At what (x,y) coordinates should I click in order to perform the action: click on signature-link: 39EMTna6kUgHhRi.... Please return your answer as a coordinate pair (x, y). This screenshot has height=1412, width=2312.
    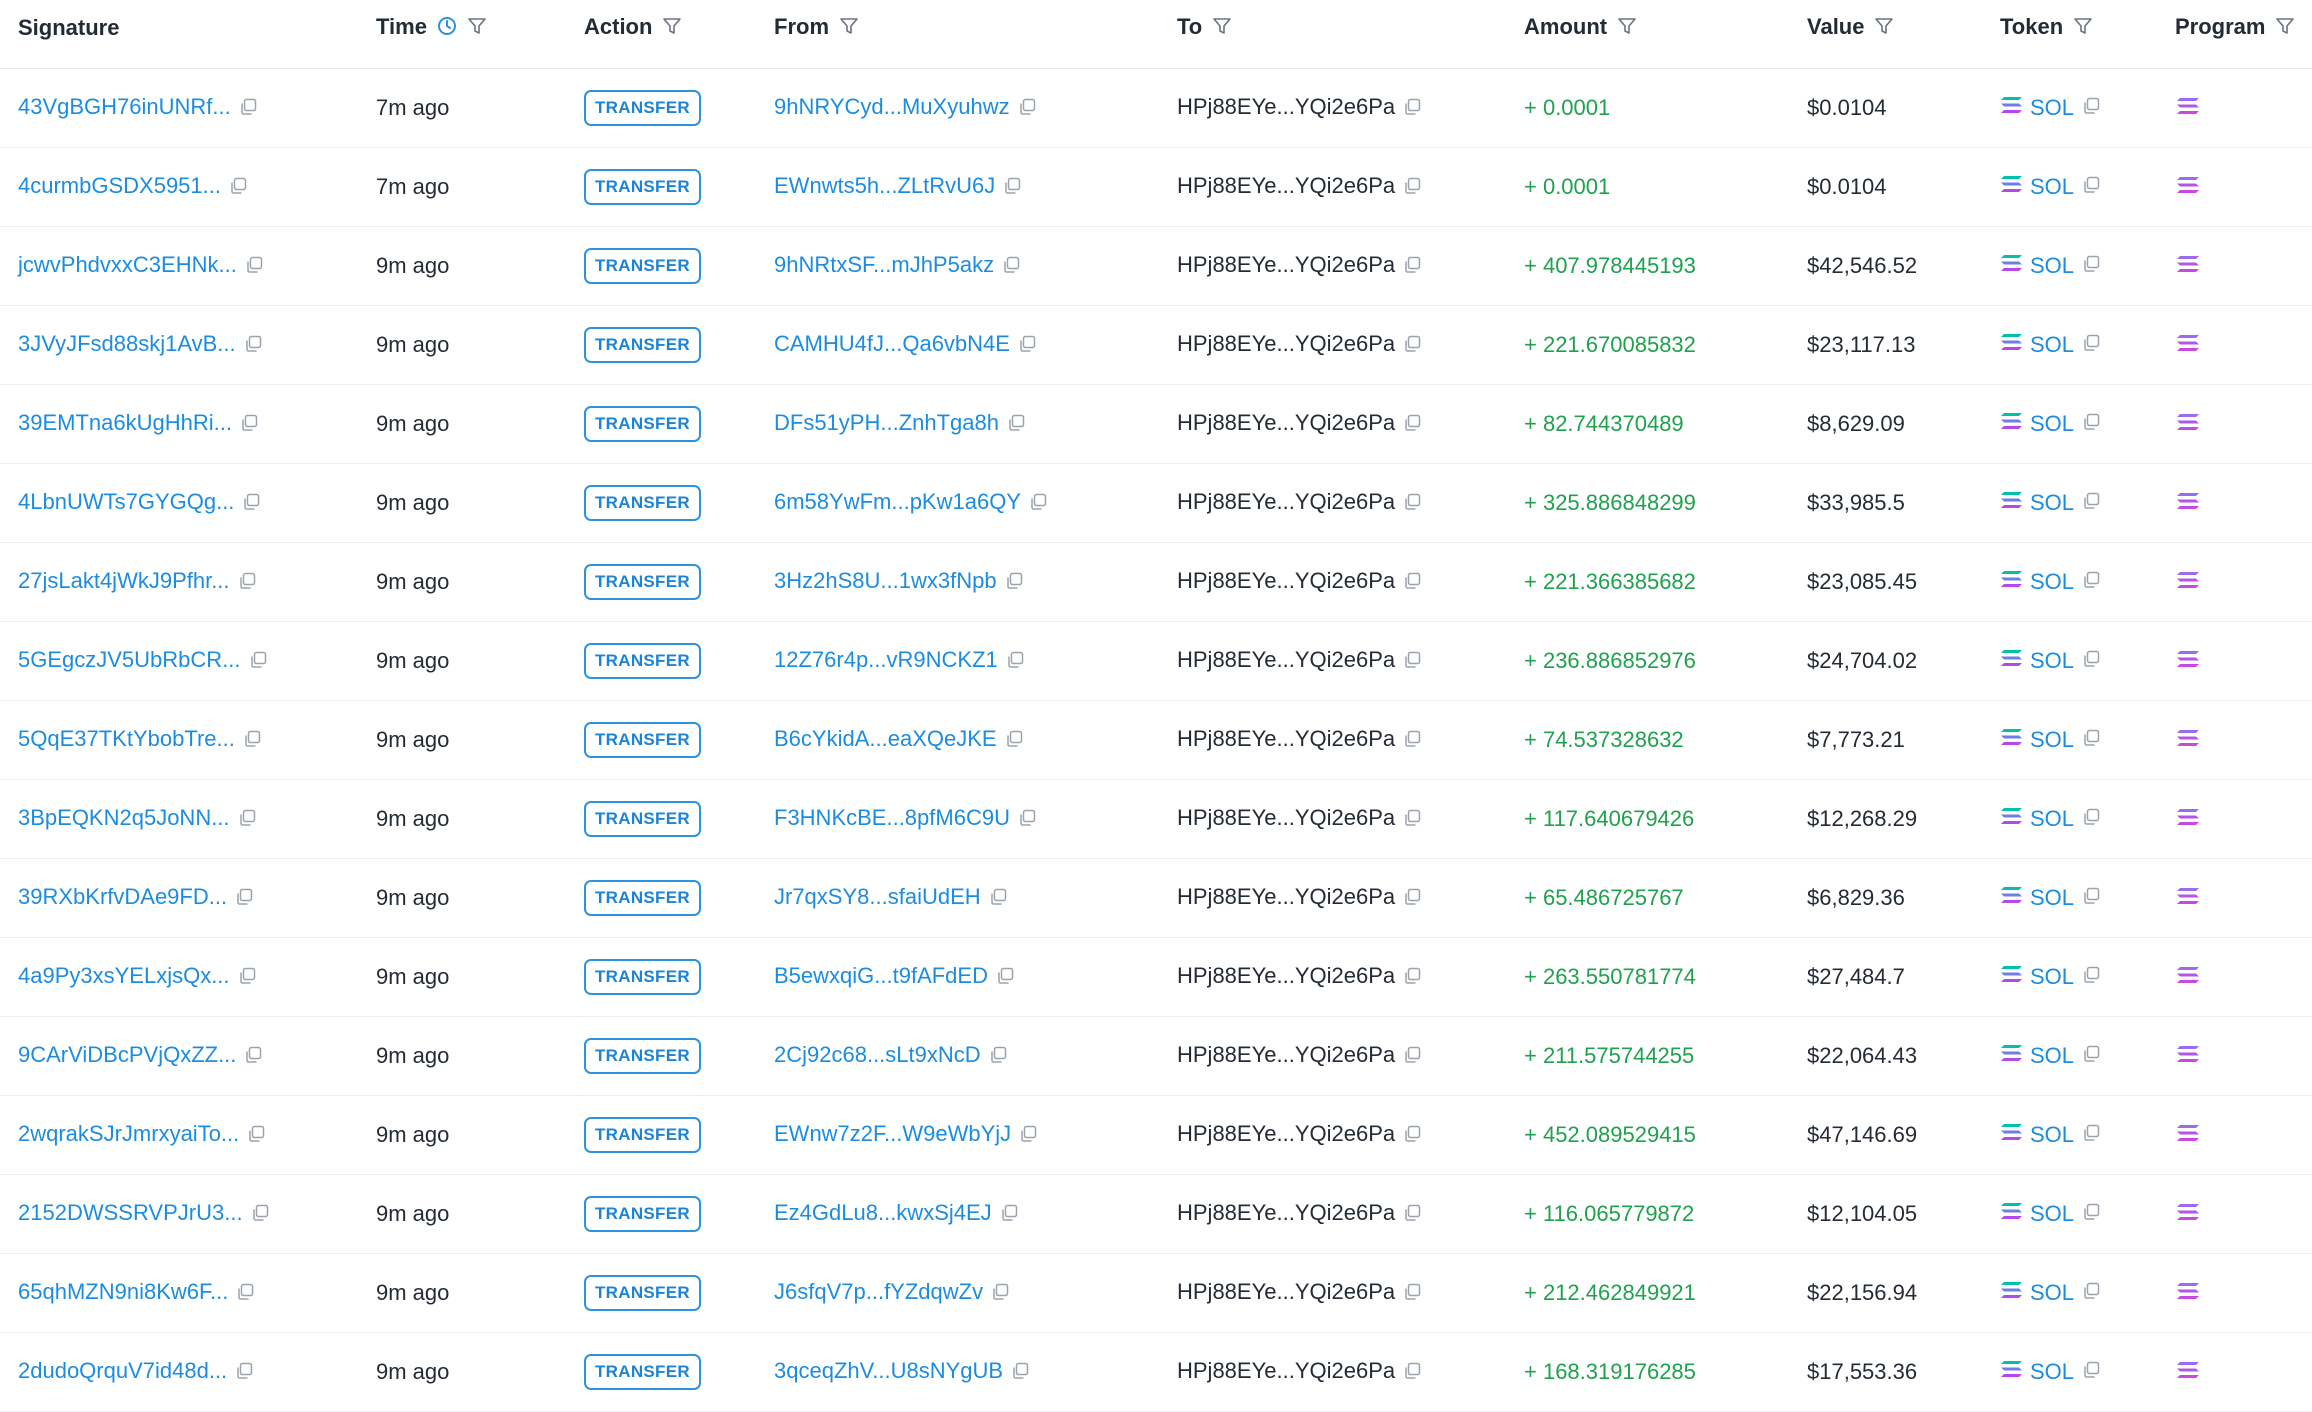
    Looking at the image, I should click on (125, 422).